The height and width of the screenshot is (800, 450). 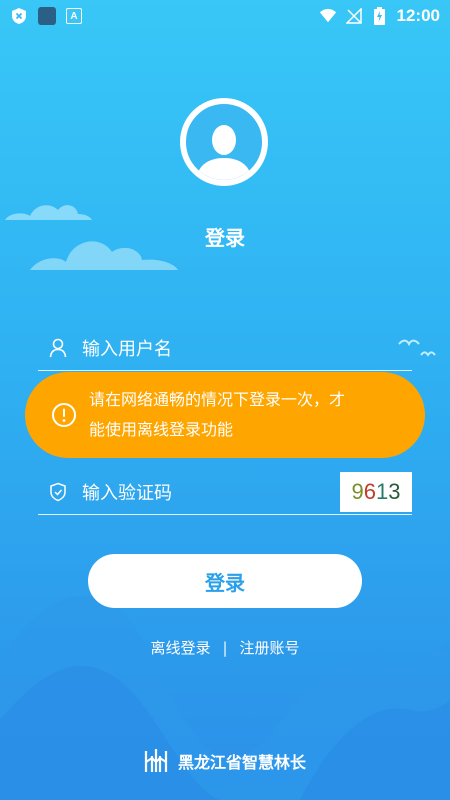 What do you see at coordinates (58, 348) in the screenshot?
I see `user-icon` at bounding box center [58, 348].